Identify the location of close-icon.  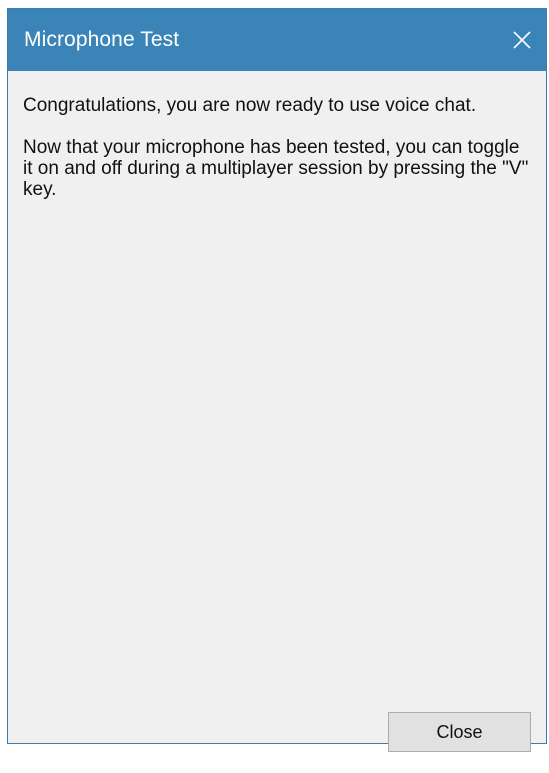
(522, 40).